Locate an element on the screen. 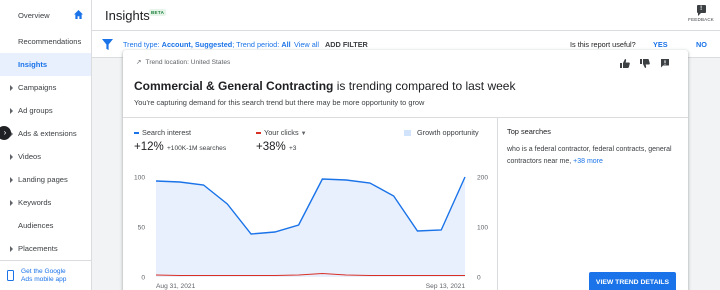  card-actions is located at coordinates (650, 61).